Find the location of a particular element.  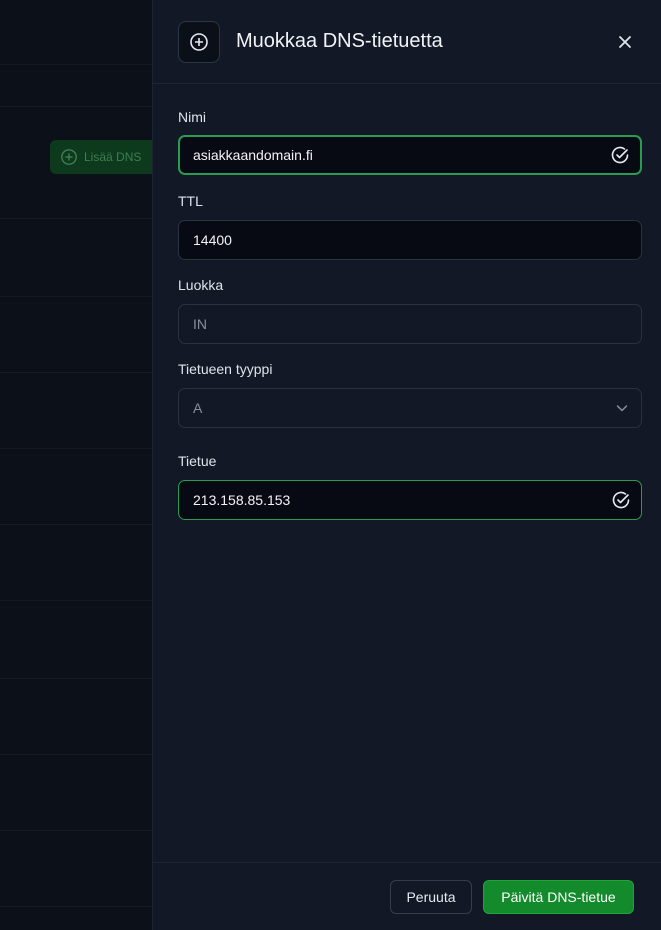

record-type-label: Tietueen tyyppi is located at coordinates (225, 369).